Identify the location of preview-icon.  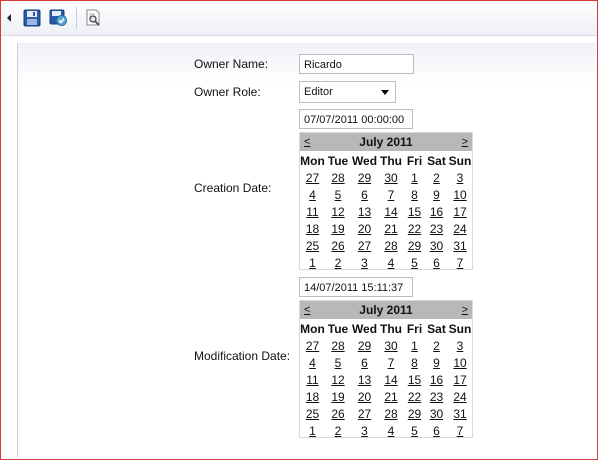
(94, 18).